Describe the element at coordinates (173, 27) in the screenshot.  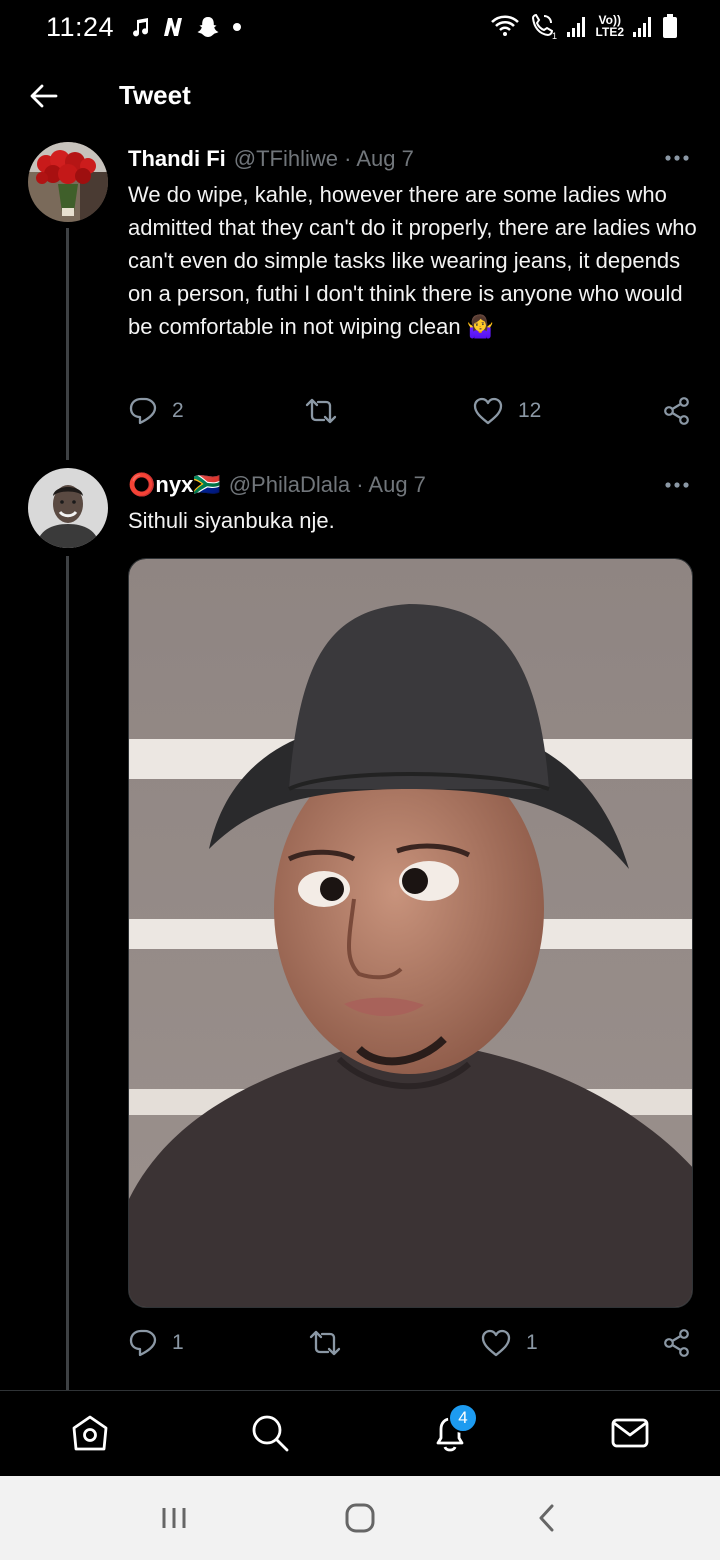
I see `netflix-icon` at that location.